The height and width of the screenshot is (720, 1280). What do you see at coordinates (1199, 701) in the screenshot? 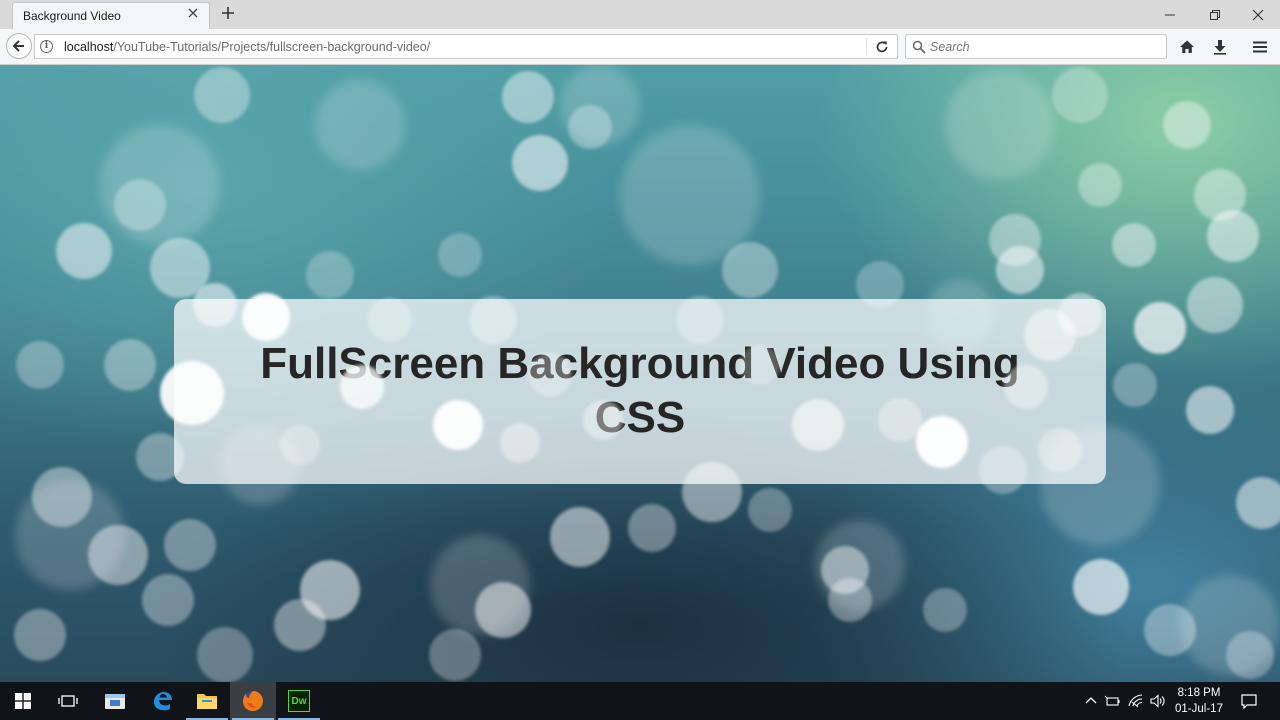
I see `system-clock: 8:18 PM 01-Jul-17` at bounding box center [1199, 701].